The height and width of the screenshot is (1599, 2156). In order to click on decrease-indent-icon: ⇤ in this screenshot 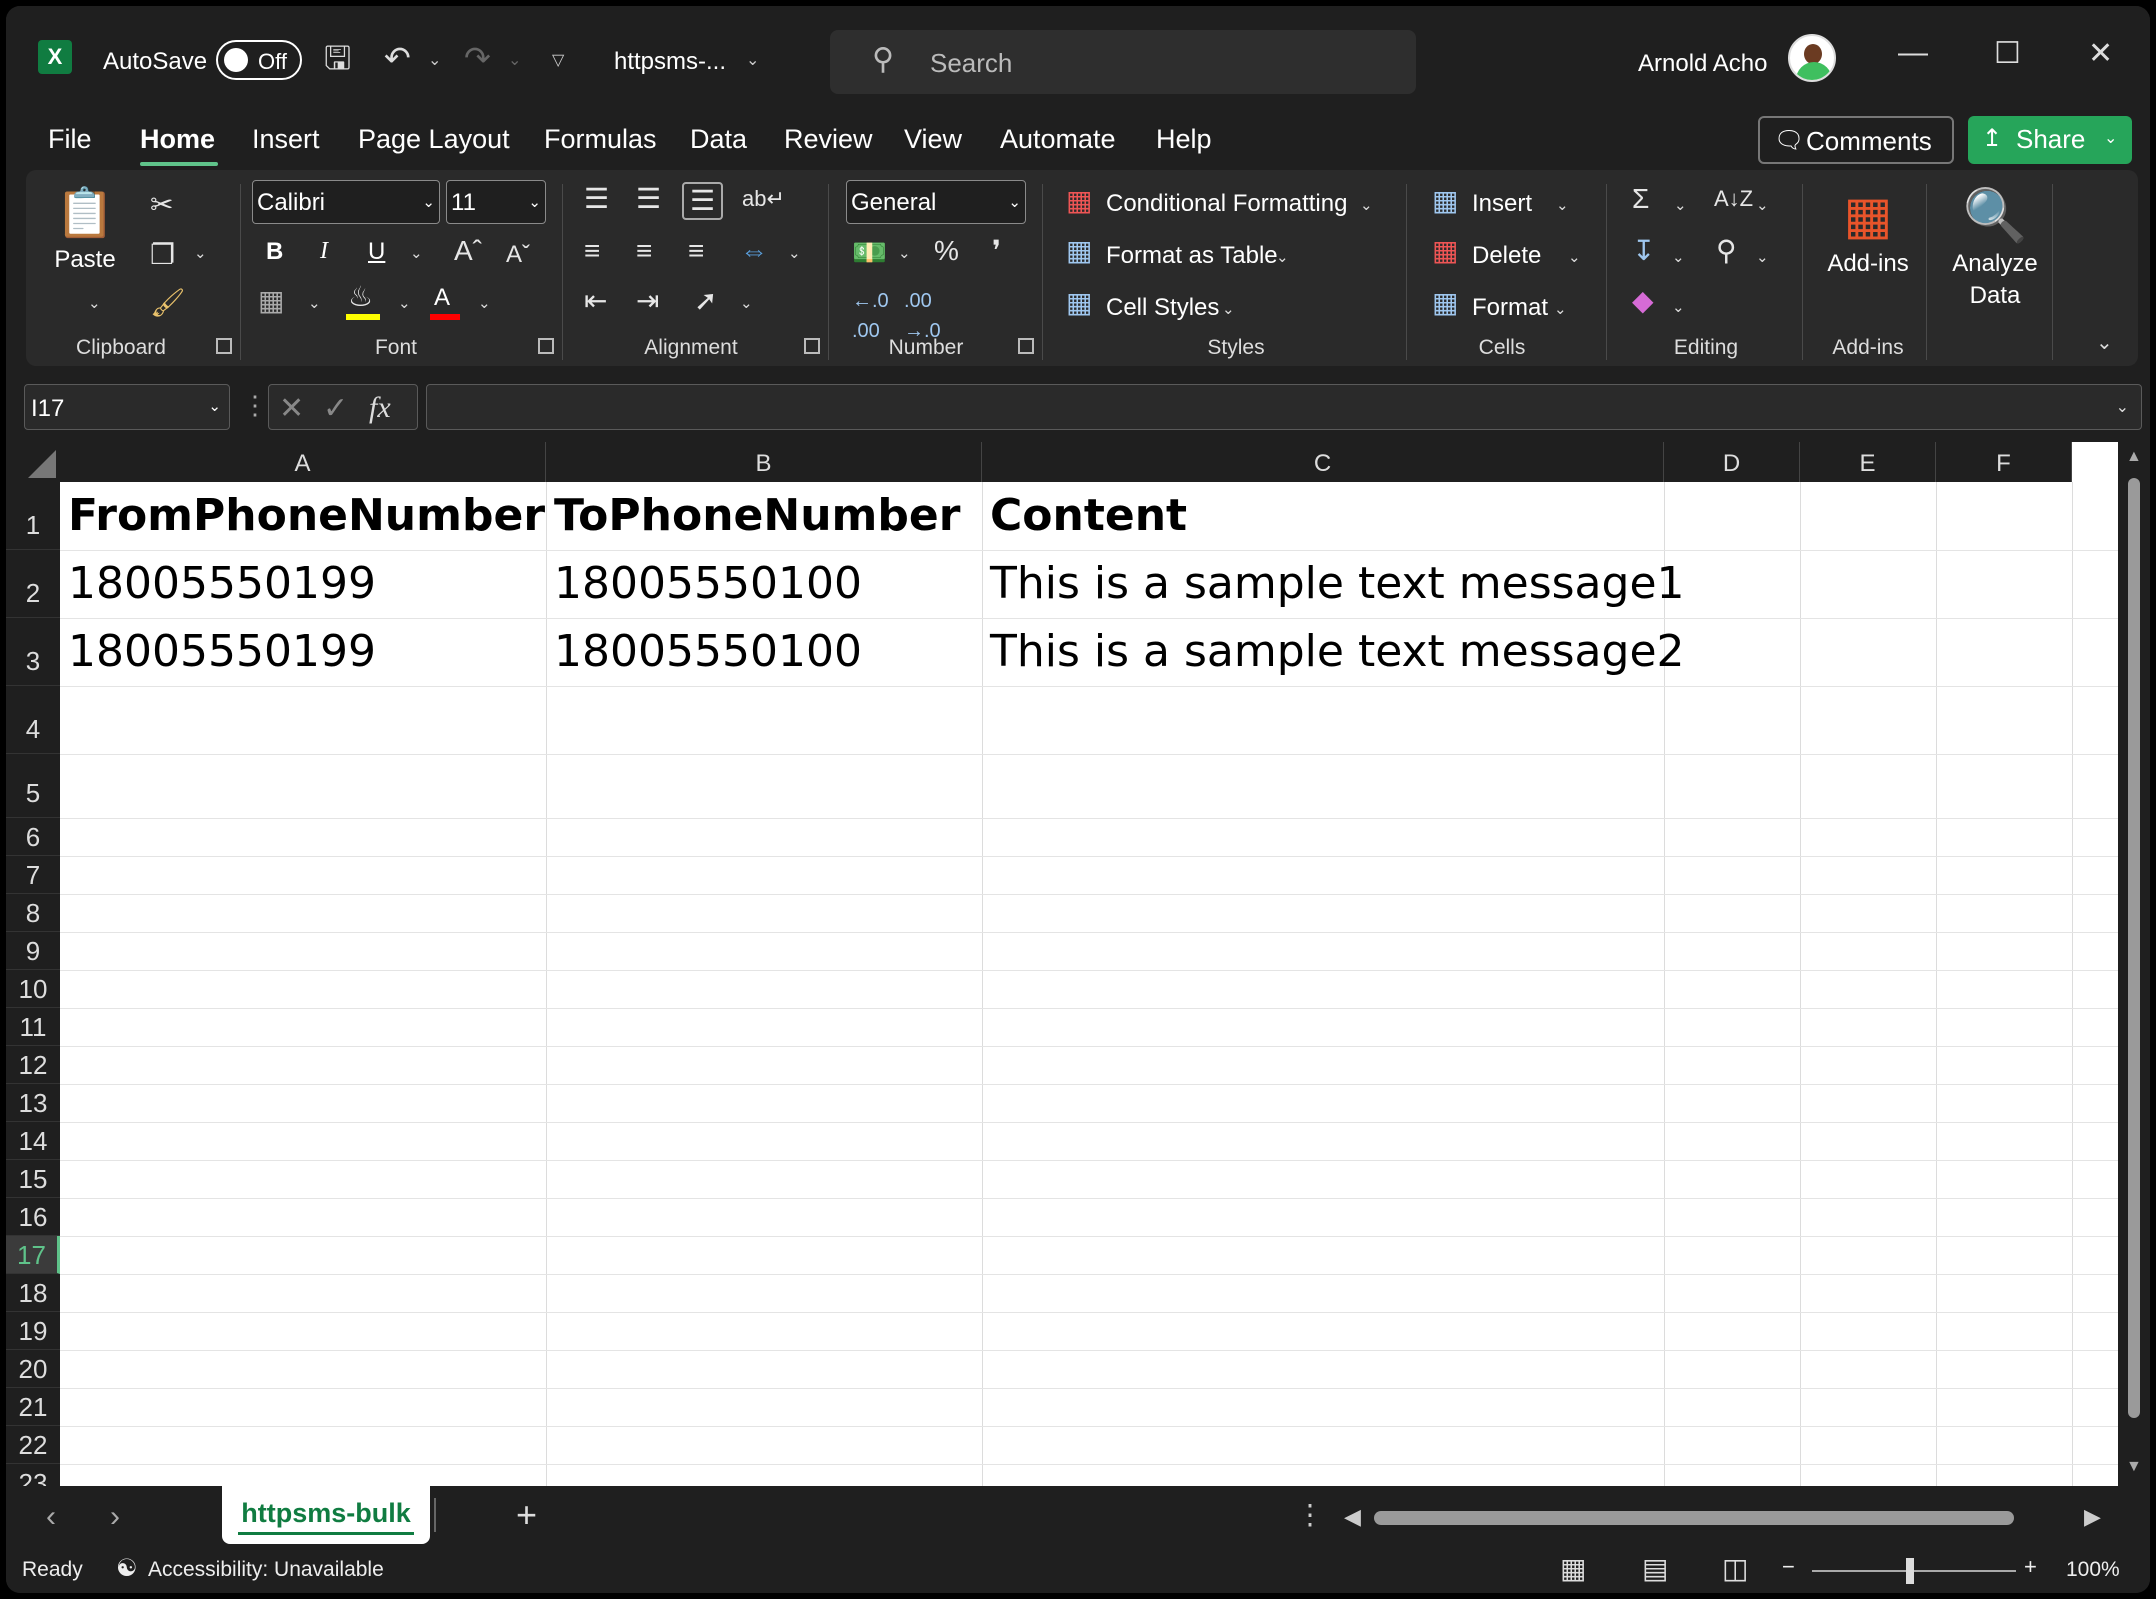, I will do `click(595, 301)`.